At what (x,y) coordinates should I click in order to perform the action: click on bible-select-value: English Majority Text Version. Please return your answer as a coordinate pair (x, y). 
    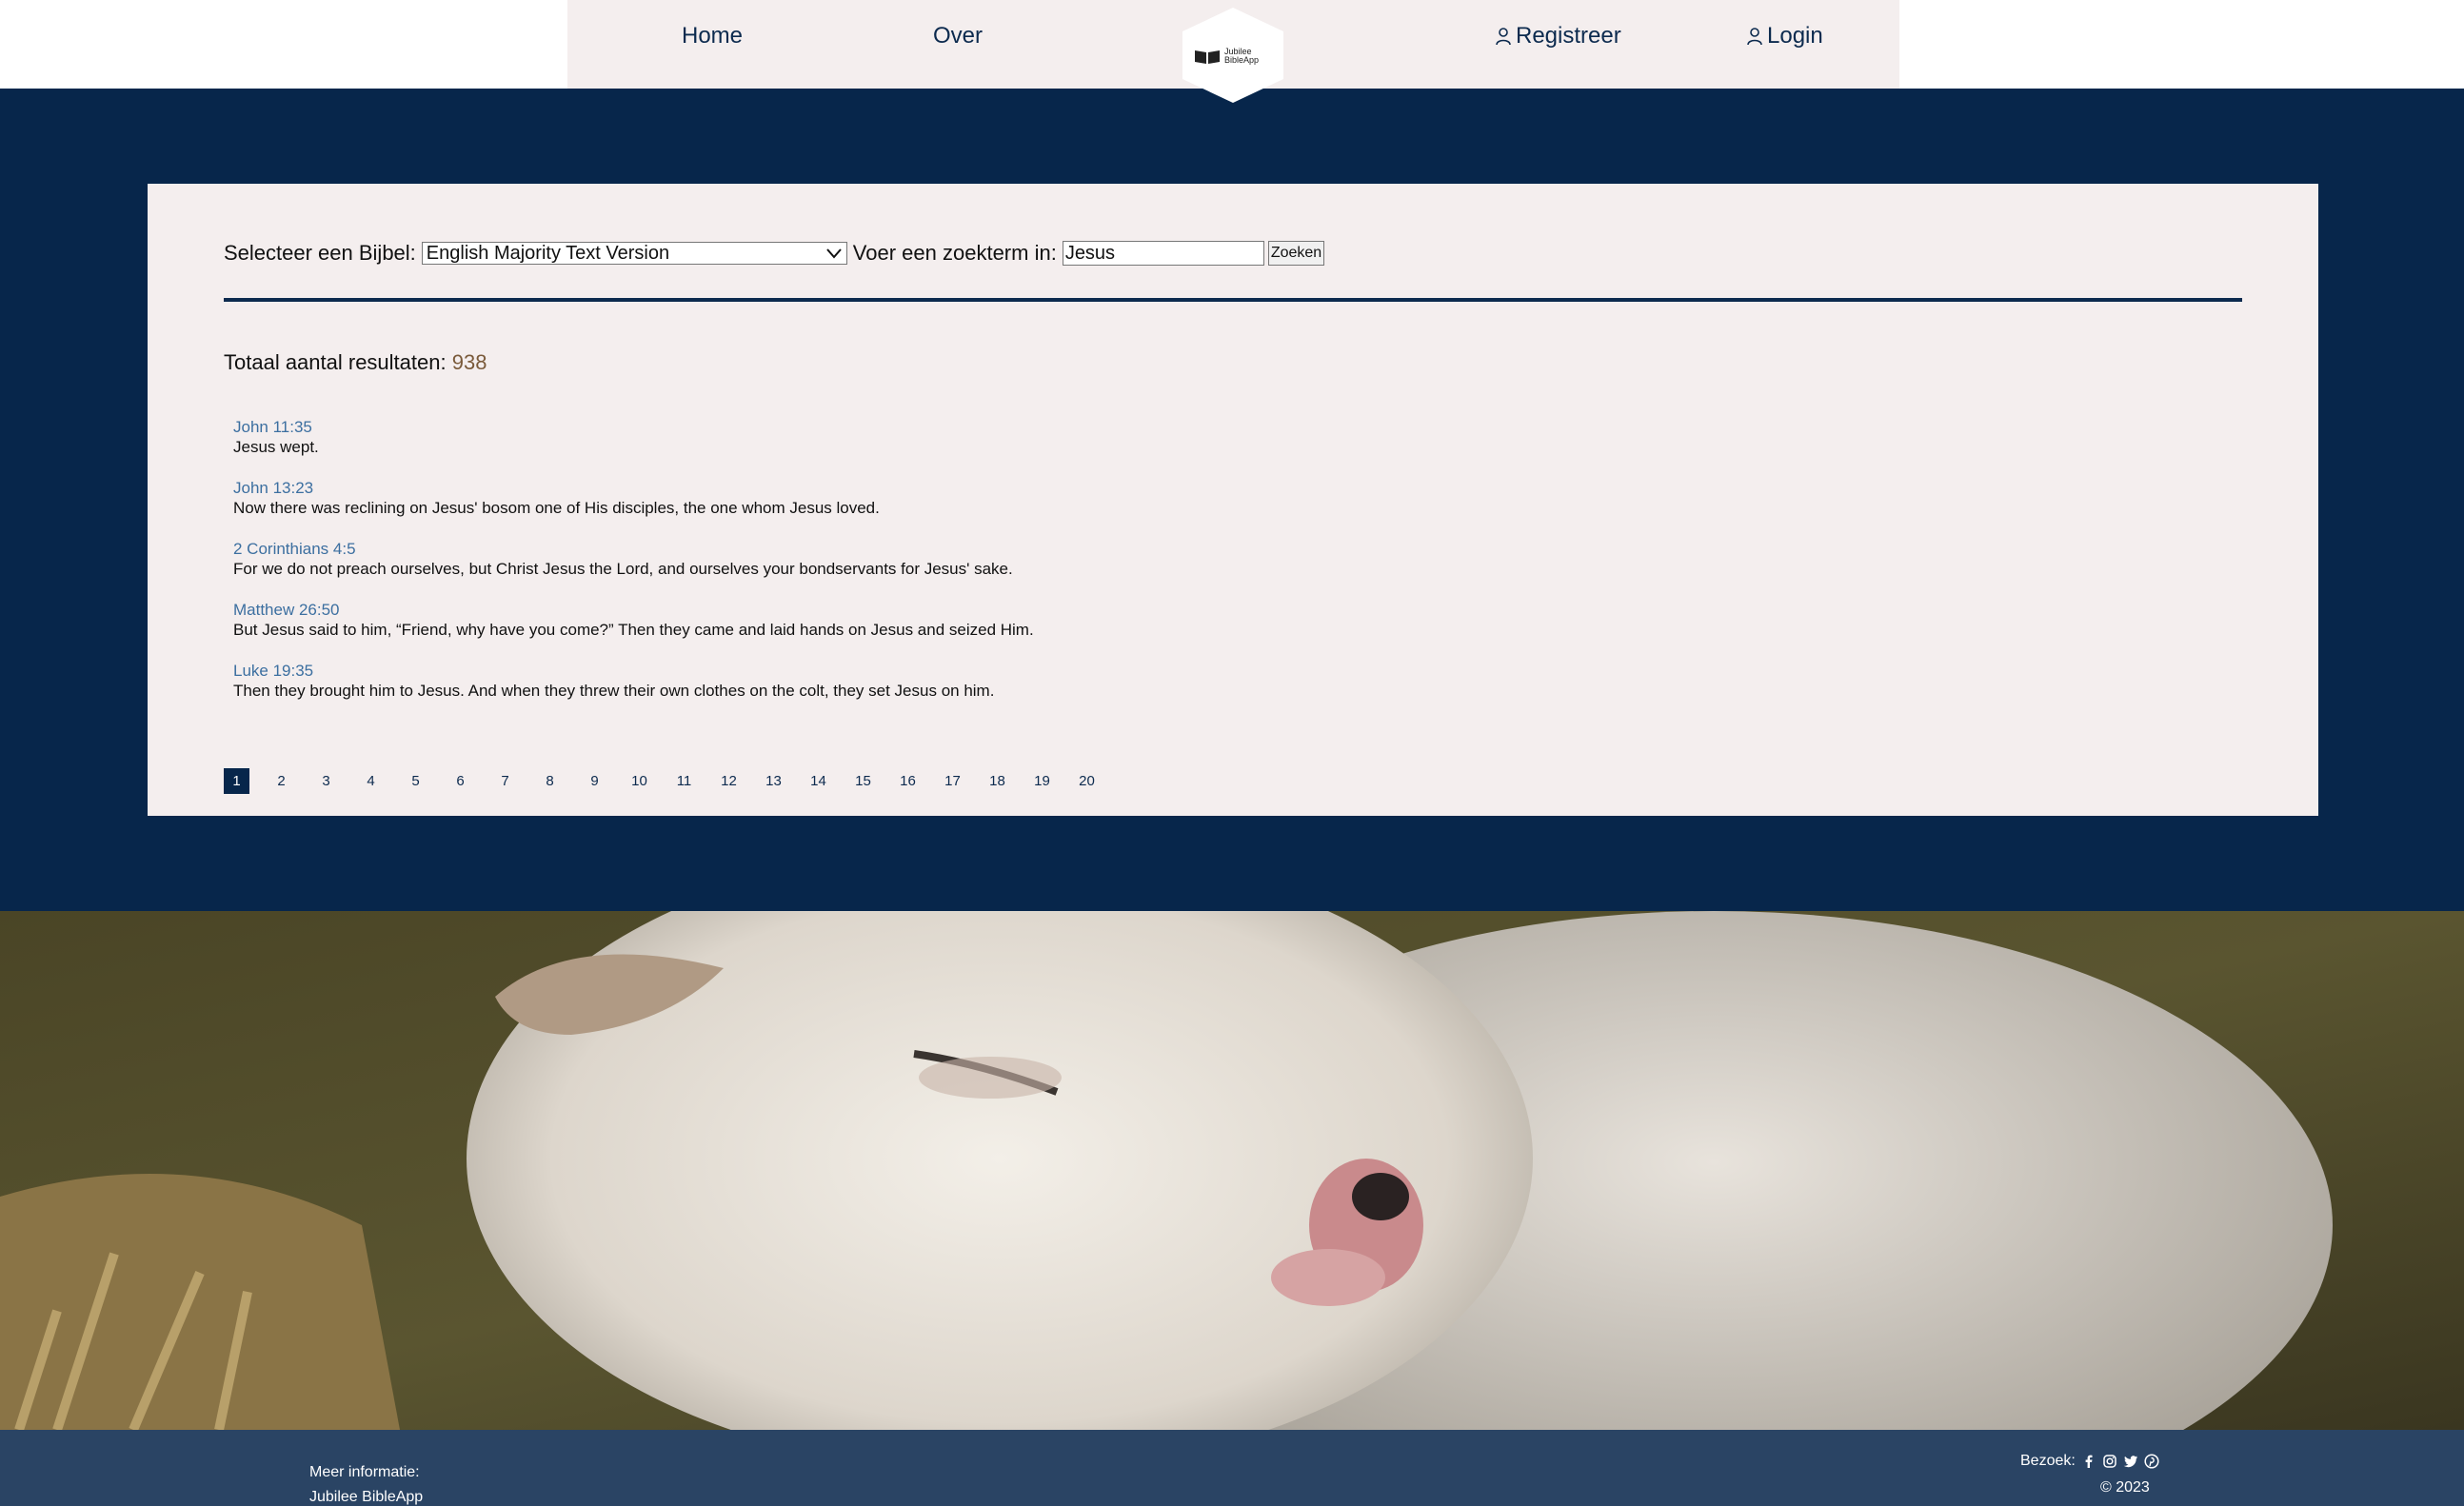
    Looking at the image, I should click on (548, 253).